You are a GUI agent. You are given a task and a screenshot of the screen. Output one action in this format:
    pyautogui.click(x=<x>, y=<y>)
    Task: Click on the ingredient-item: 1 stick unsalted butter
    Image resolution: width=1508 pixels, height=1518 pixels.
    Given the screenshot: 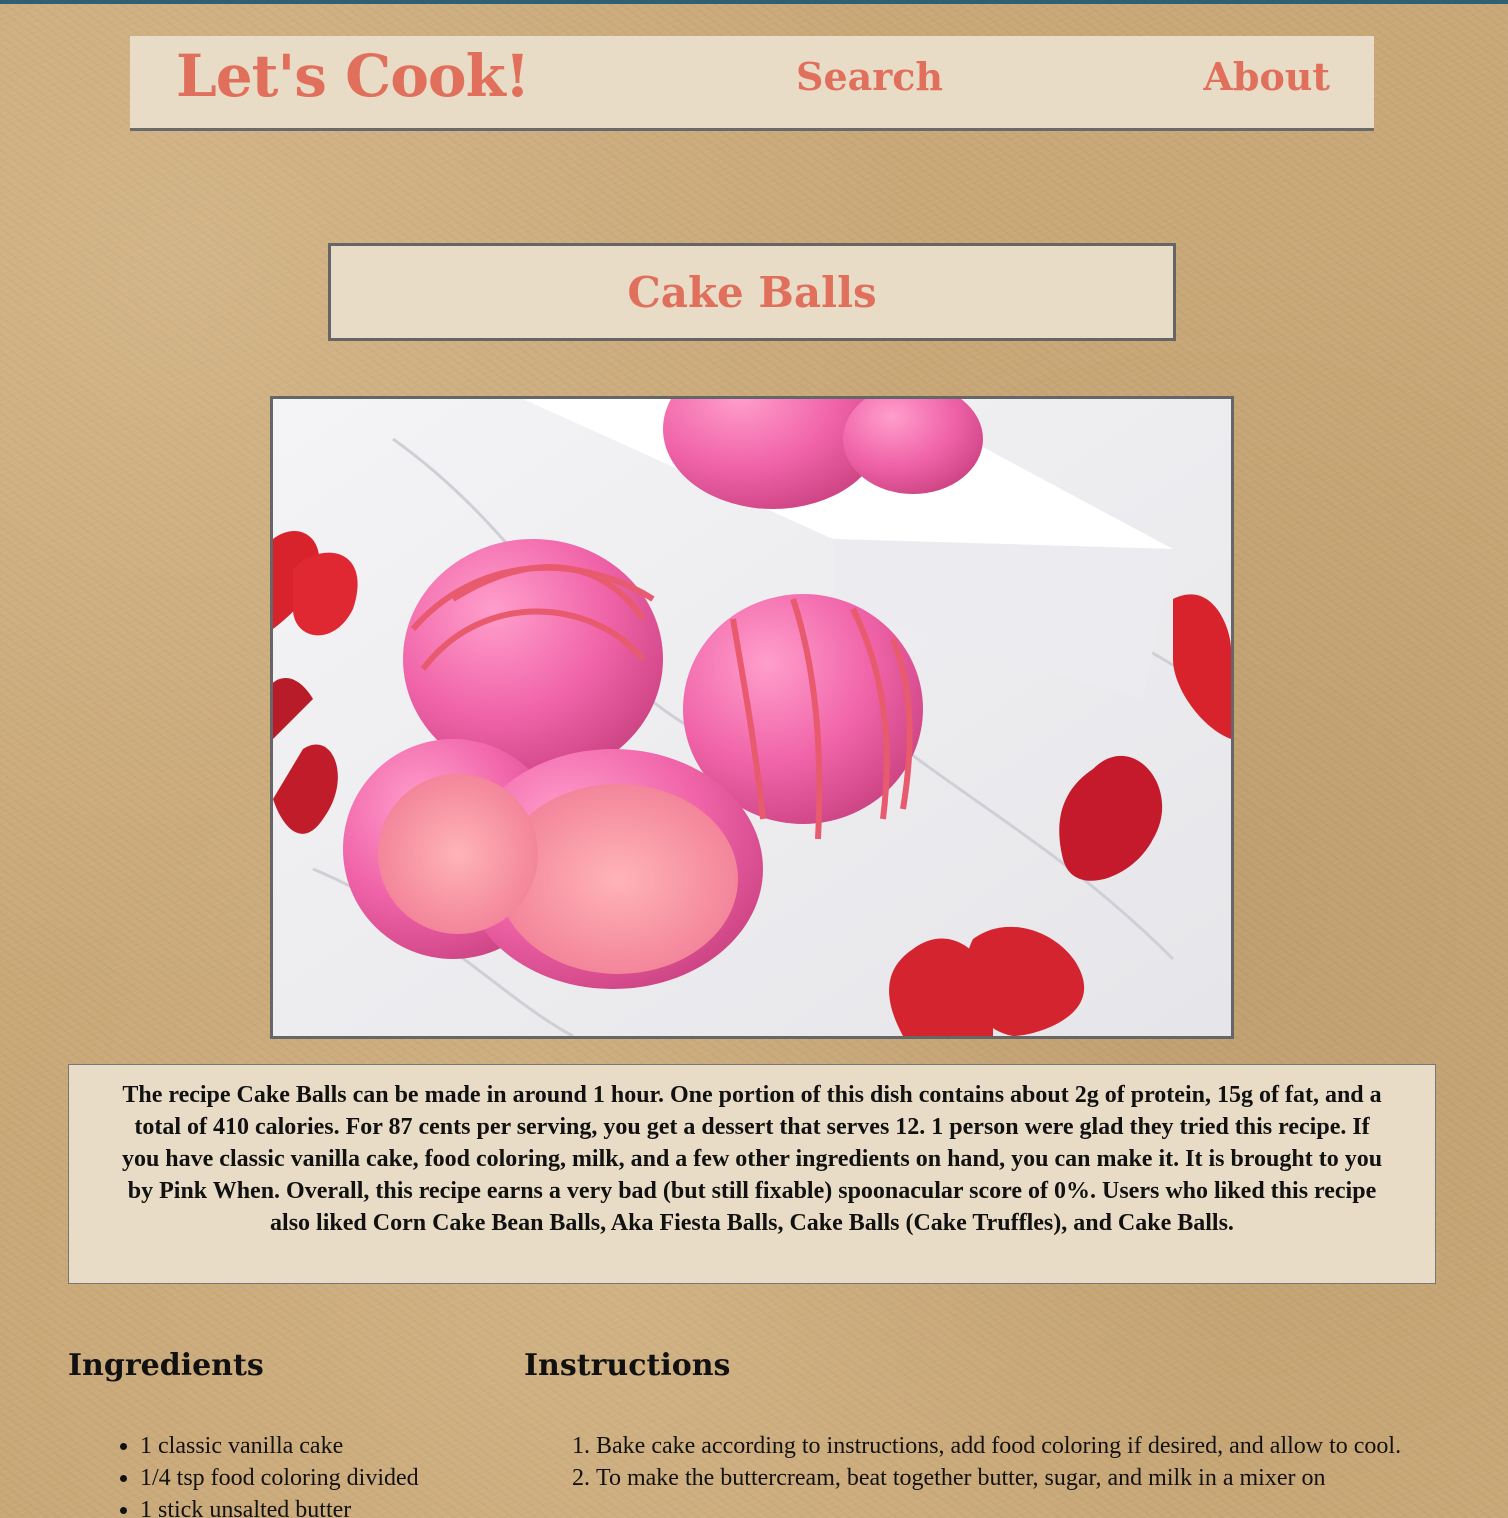 What is the action you would take?
    pyautogui.click(x=320, y=1506)
    